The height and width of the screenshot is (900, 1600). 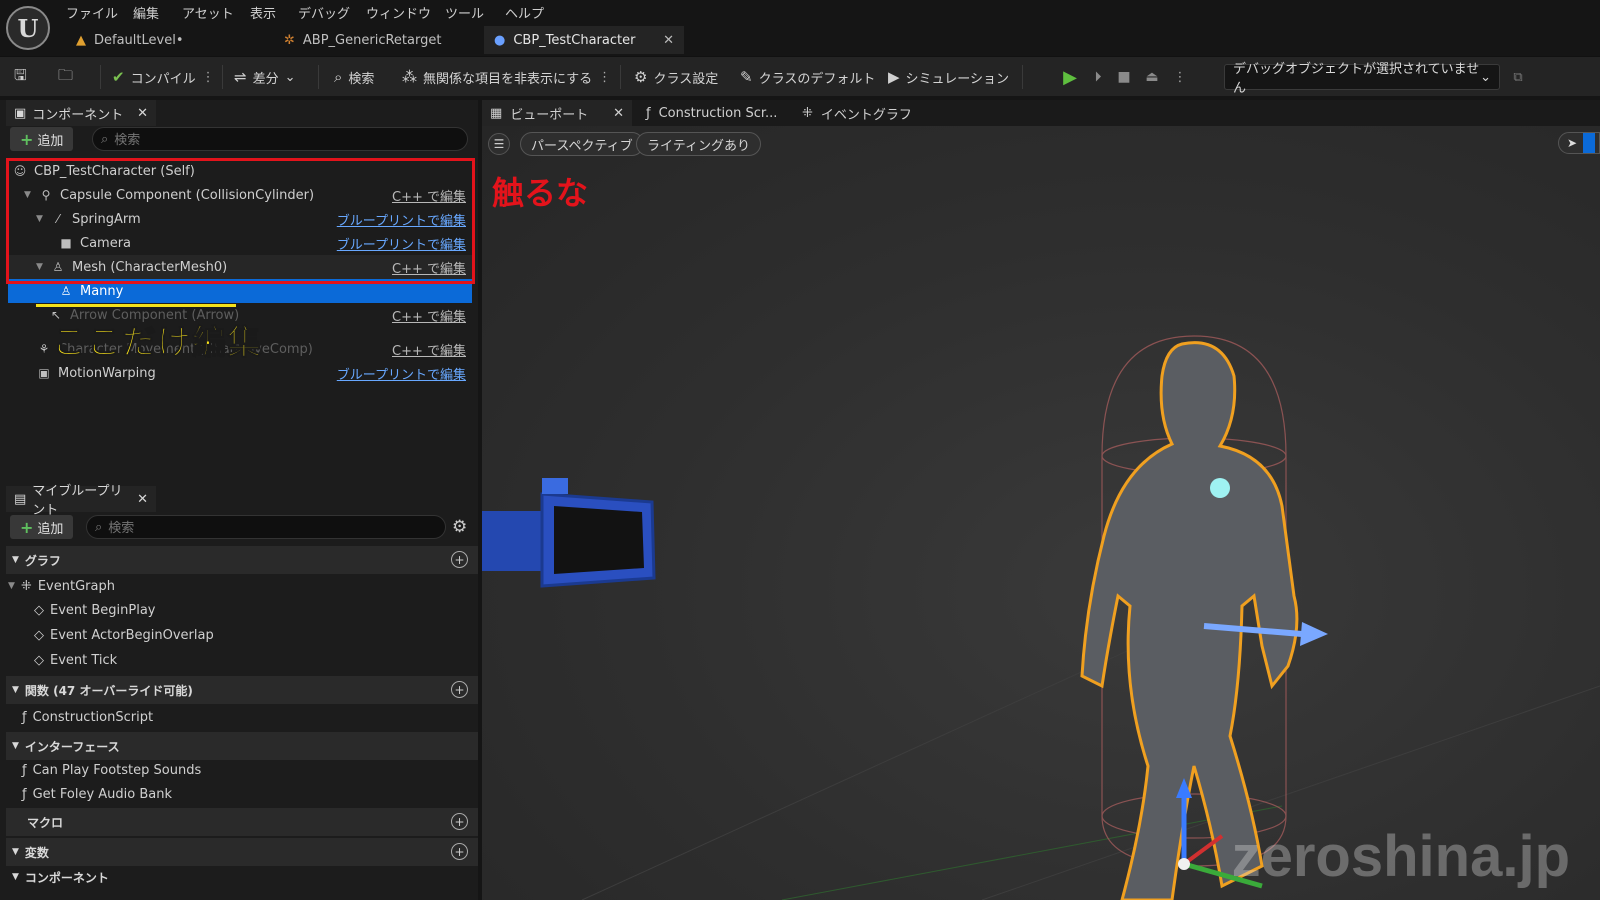 I want to click on manny-character, so click(x=1189, y=620).